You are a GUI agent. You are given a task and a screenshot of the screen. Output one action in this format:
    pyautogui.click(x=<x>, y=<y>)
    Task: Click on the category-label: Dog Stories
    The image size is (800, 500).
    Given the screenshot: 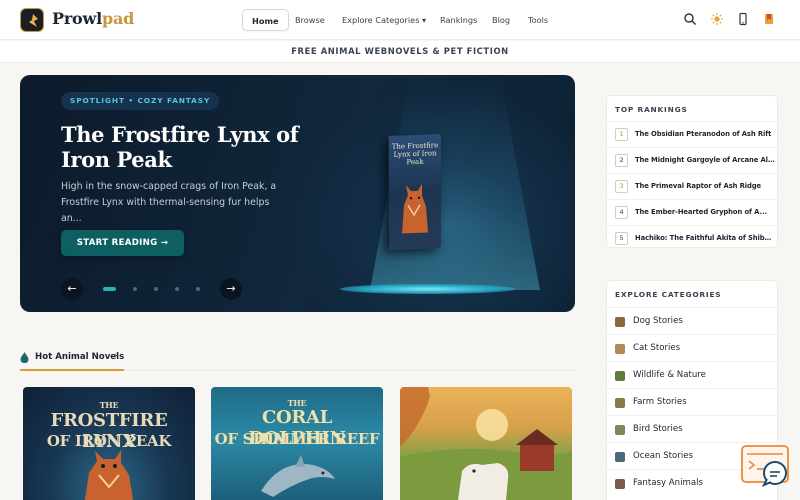 What is the action you would take?
    pyautogui.click(x=658, y=321)
    